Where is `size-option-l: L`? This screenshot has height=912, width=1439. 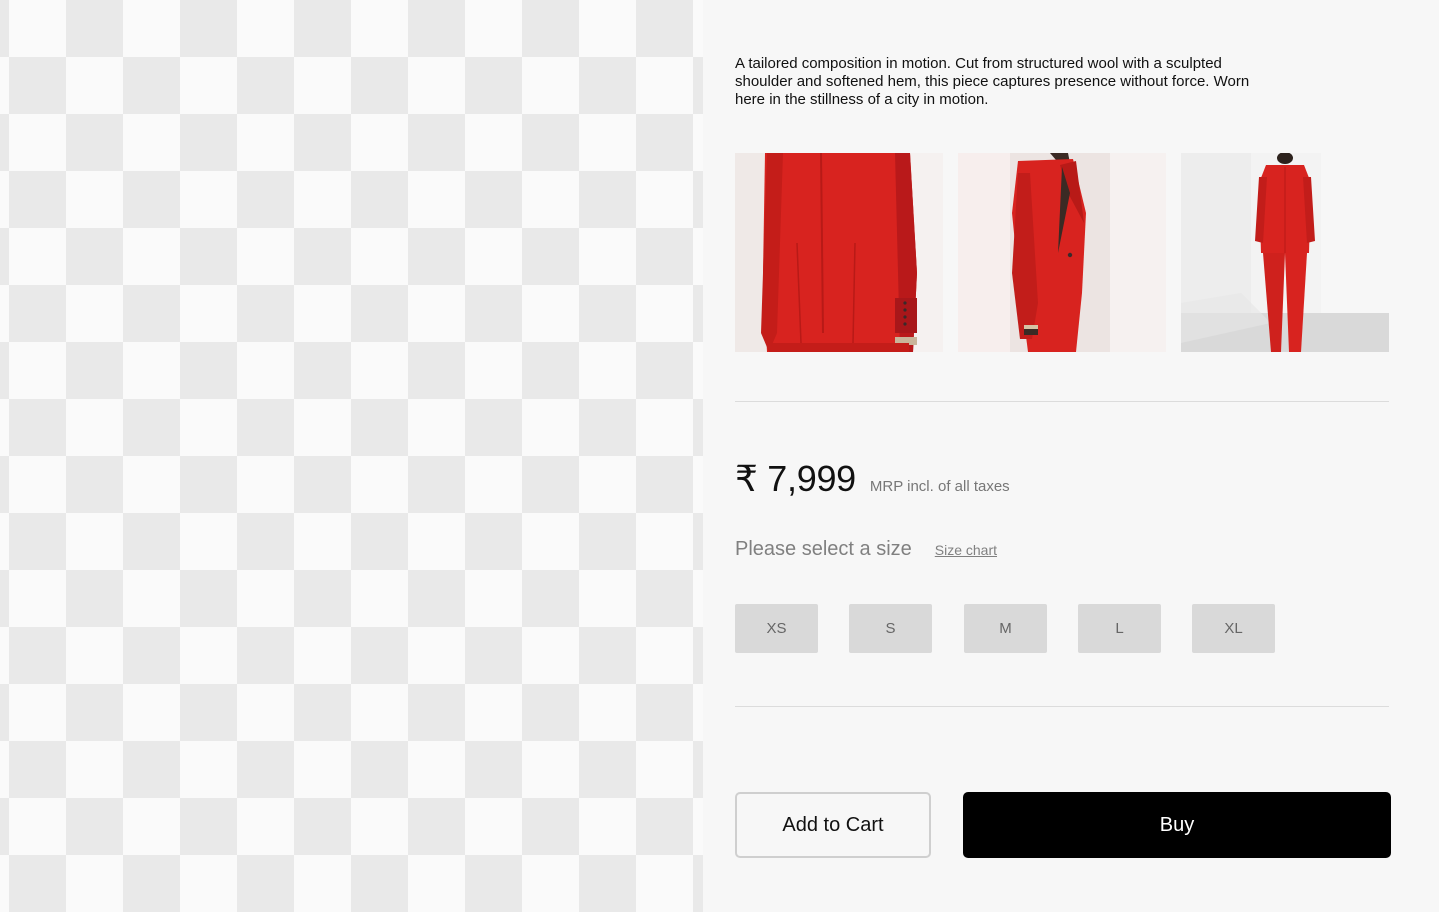 size-option-l: L is located at coordinates (1119, 628).